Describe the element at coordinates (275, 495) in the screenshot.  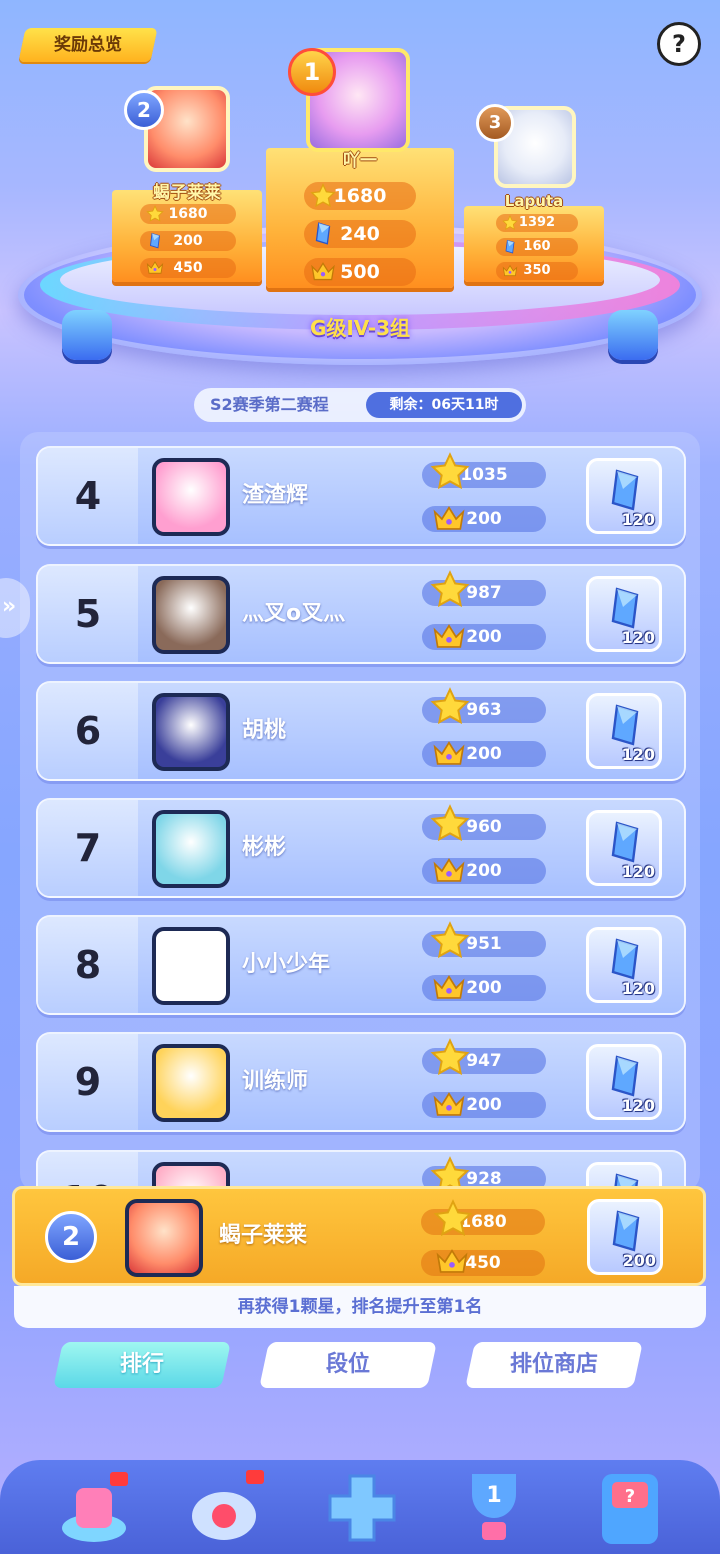
I see `player-name: 渣渣辉` at that location.